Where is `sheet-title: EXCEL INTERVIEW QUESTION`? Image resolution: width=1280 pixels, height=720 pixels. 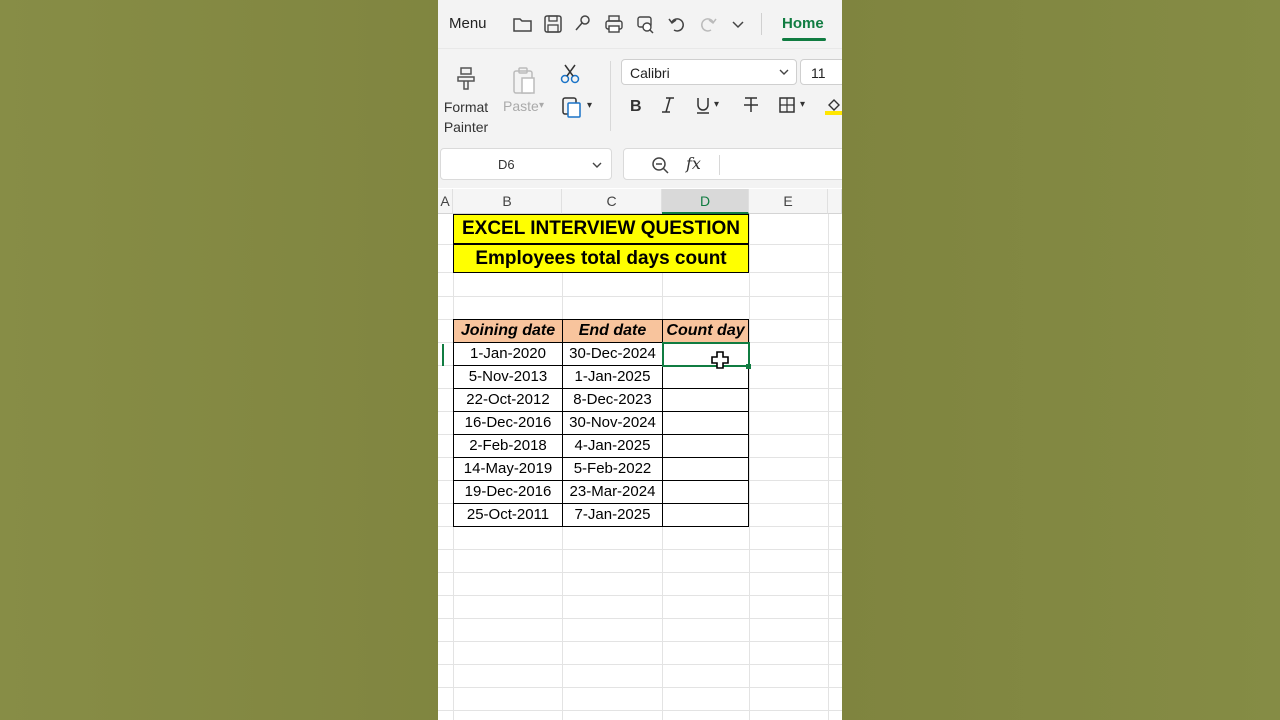
sheet-title: EXCEL INTERVIEW QUESTION is located at coordinates (601, 229).